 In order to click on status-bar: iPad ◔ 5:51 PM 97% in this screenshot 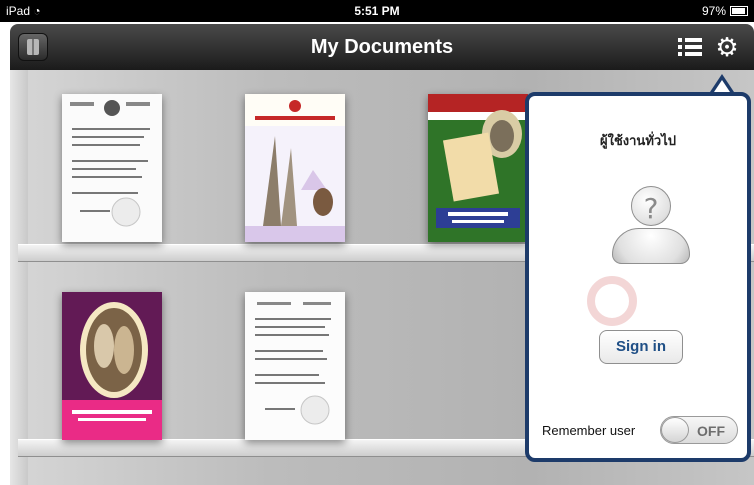, I will do `click(377, 11)`.